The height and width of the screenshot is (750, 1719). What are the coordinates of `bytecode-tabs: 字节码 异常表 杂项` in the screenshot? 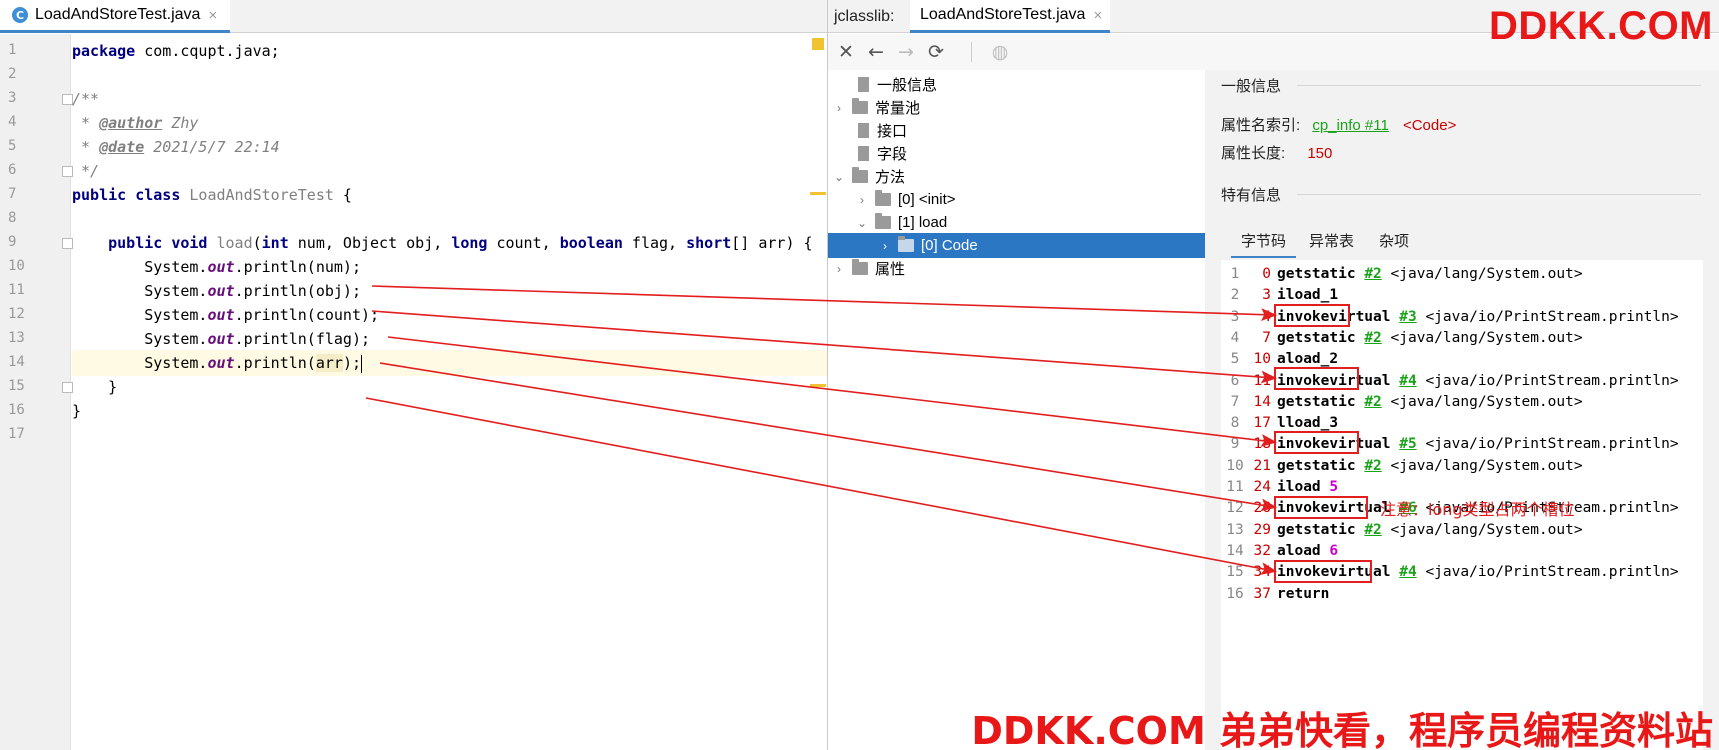 It's located at (1461, 243).